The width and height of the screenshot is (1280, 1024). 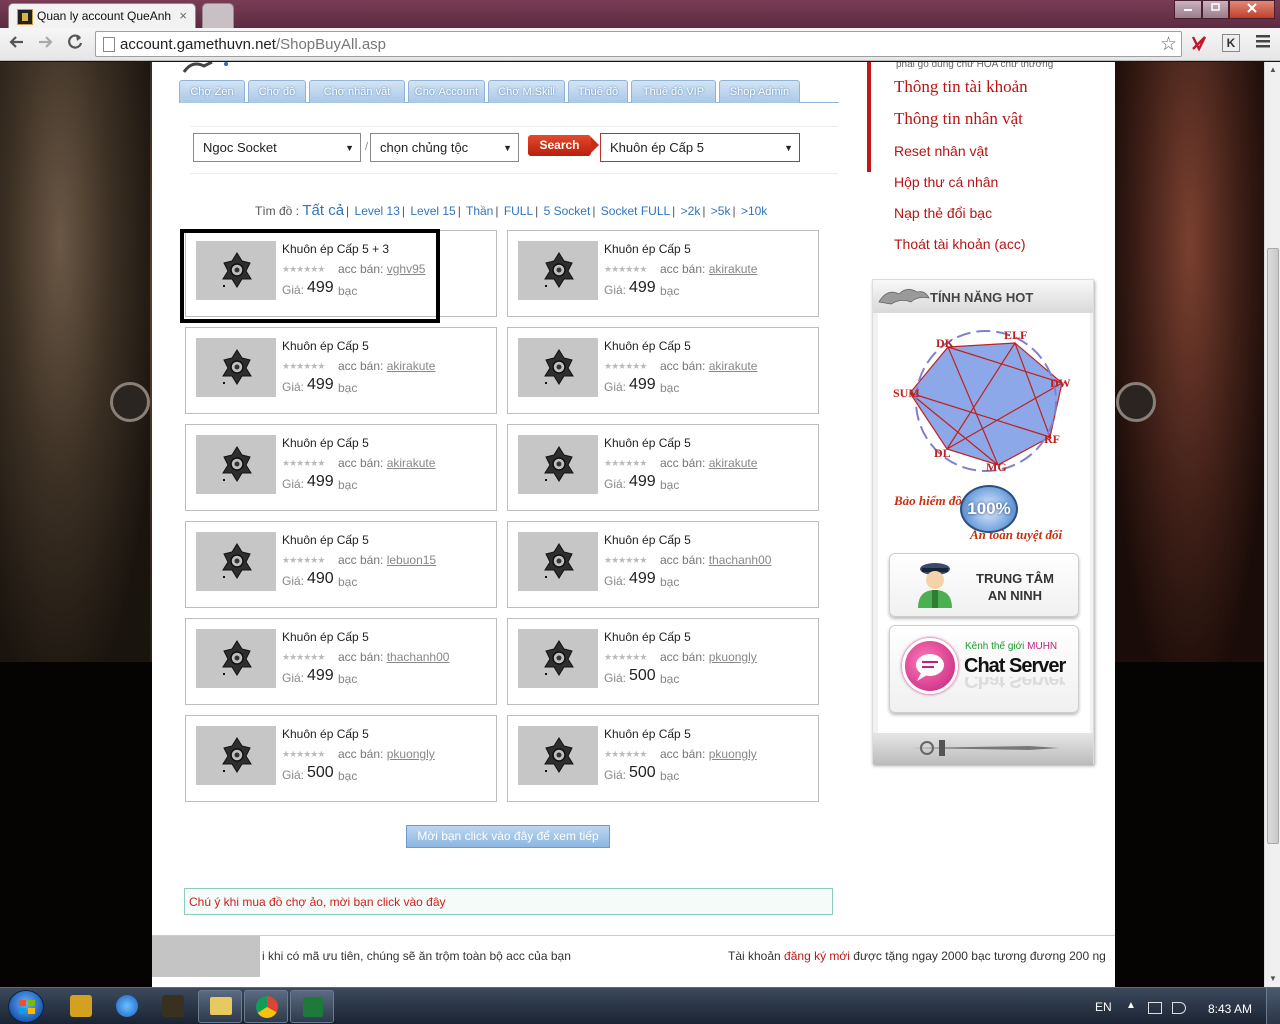 I want to click on tab-cho-do: Chợ đồ, so click(x=277, y=91).